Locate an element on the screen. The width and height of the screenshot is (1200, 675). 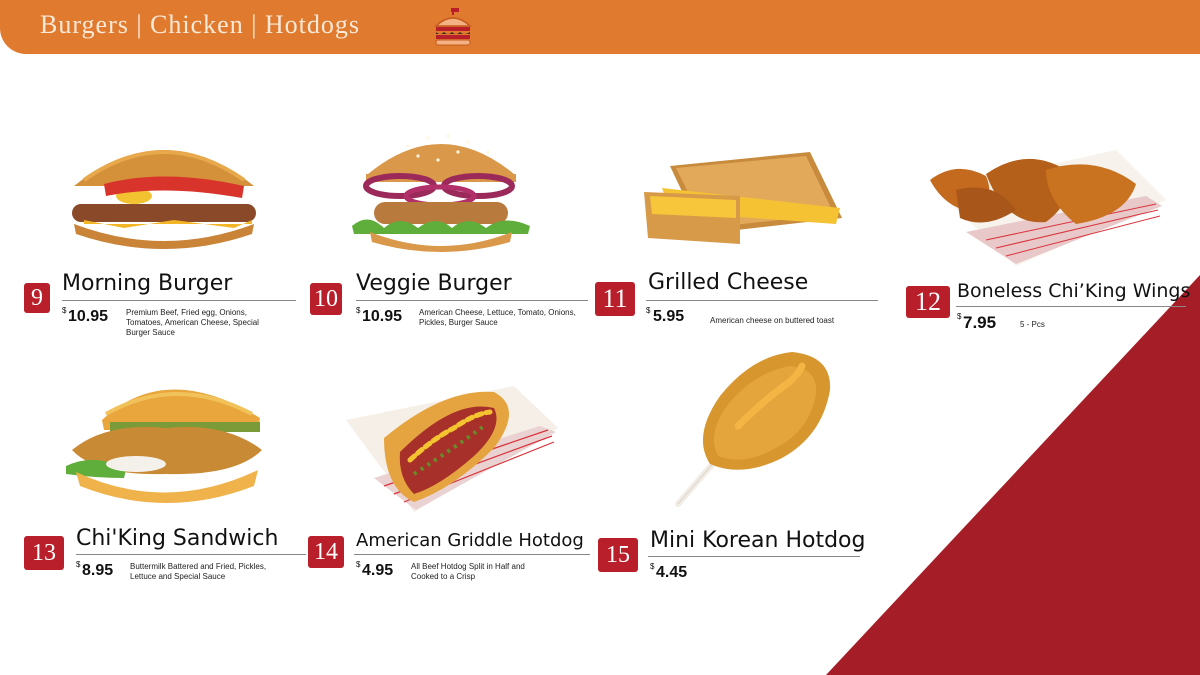
burger-icon is located at coordinates (453, 27).